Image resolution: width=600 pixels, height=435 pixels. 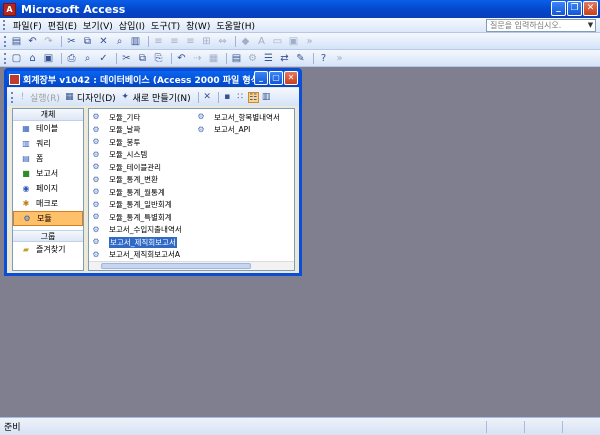 I want to click on objects-header: 개체, so click(x=48, y=115).